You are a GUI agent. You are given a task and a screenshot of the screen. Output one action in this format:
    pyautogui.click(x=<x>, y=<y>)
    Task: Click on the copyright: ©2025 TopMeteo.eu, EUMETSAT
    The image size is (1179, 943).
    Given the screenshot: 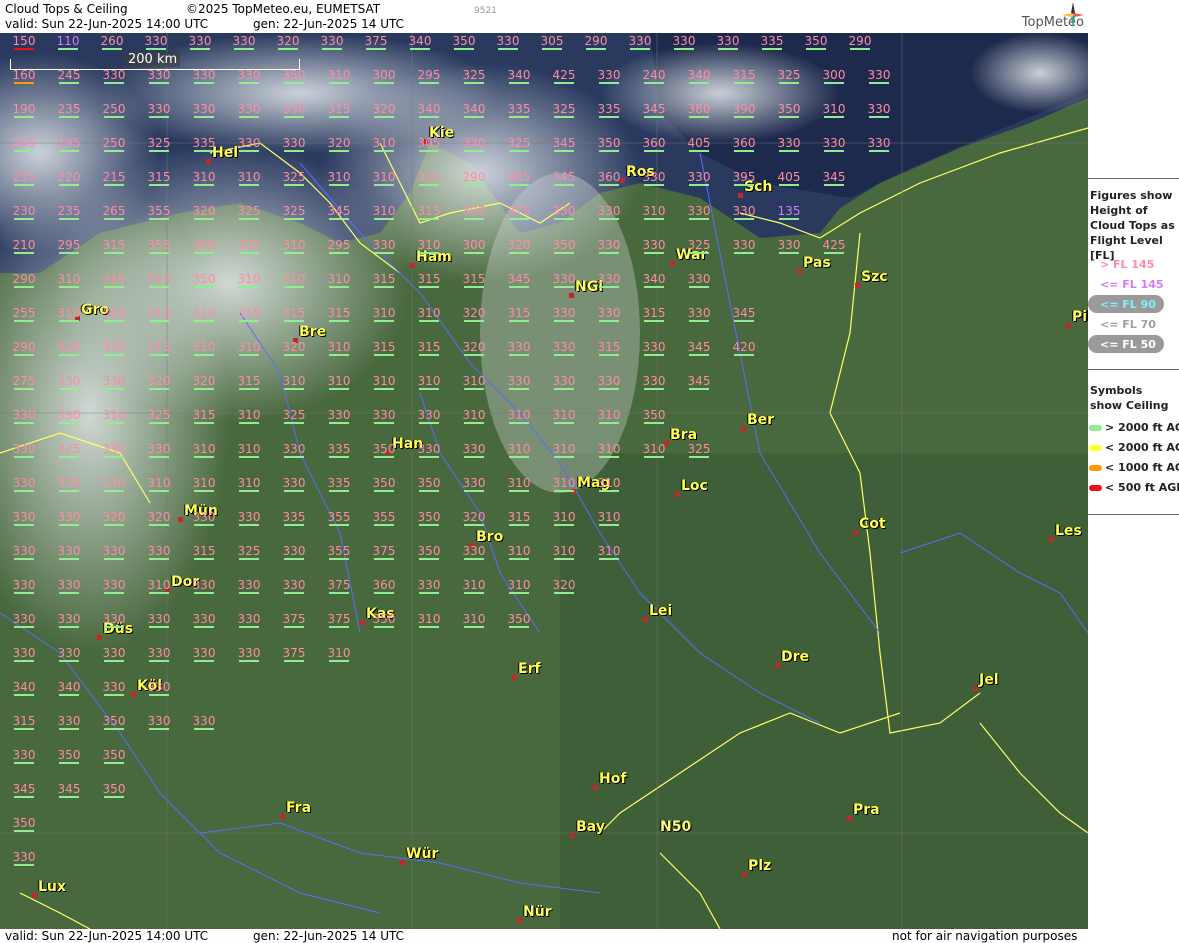 What is the action you would take?
    pyautogui.click(x=283, y=9)
    